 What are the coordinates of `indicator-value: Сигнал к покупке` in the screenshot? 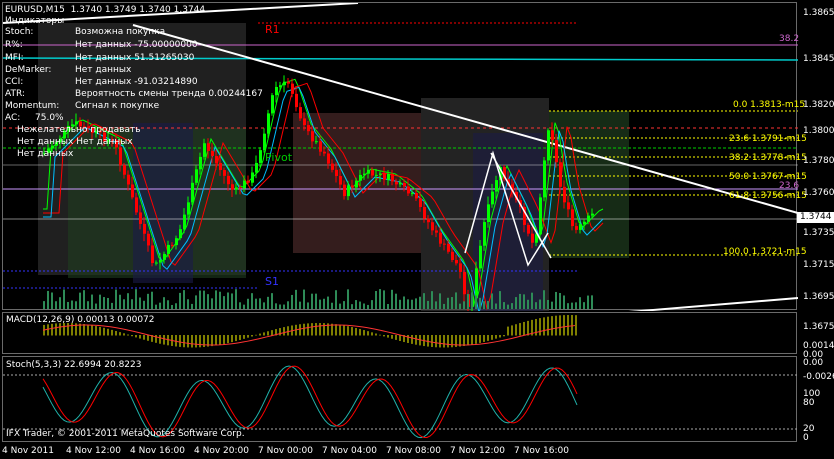 It's located at (117, 106).